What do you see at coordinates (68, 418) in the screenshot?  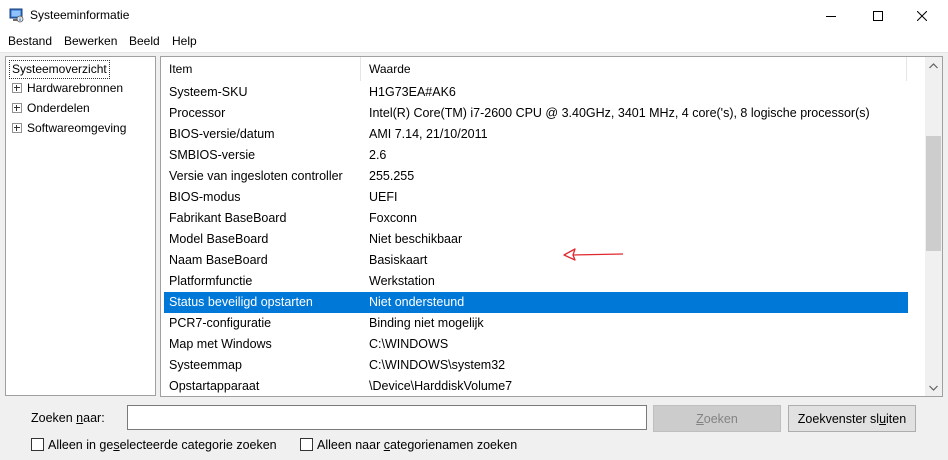 I see `search-label: Zoeken naar:` at bounding box center [68, 418].